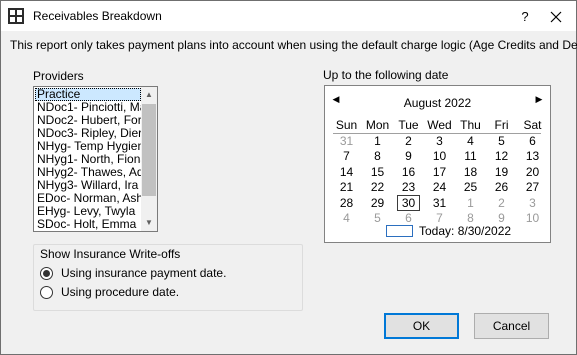 The image size is (577, 355). I want to click on calendar-day: 21, so click(346, 188).